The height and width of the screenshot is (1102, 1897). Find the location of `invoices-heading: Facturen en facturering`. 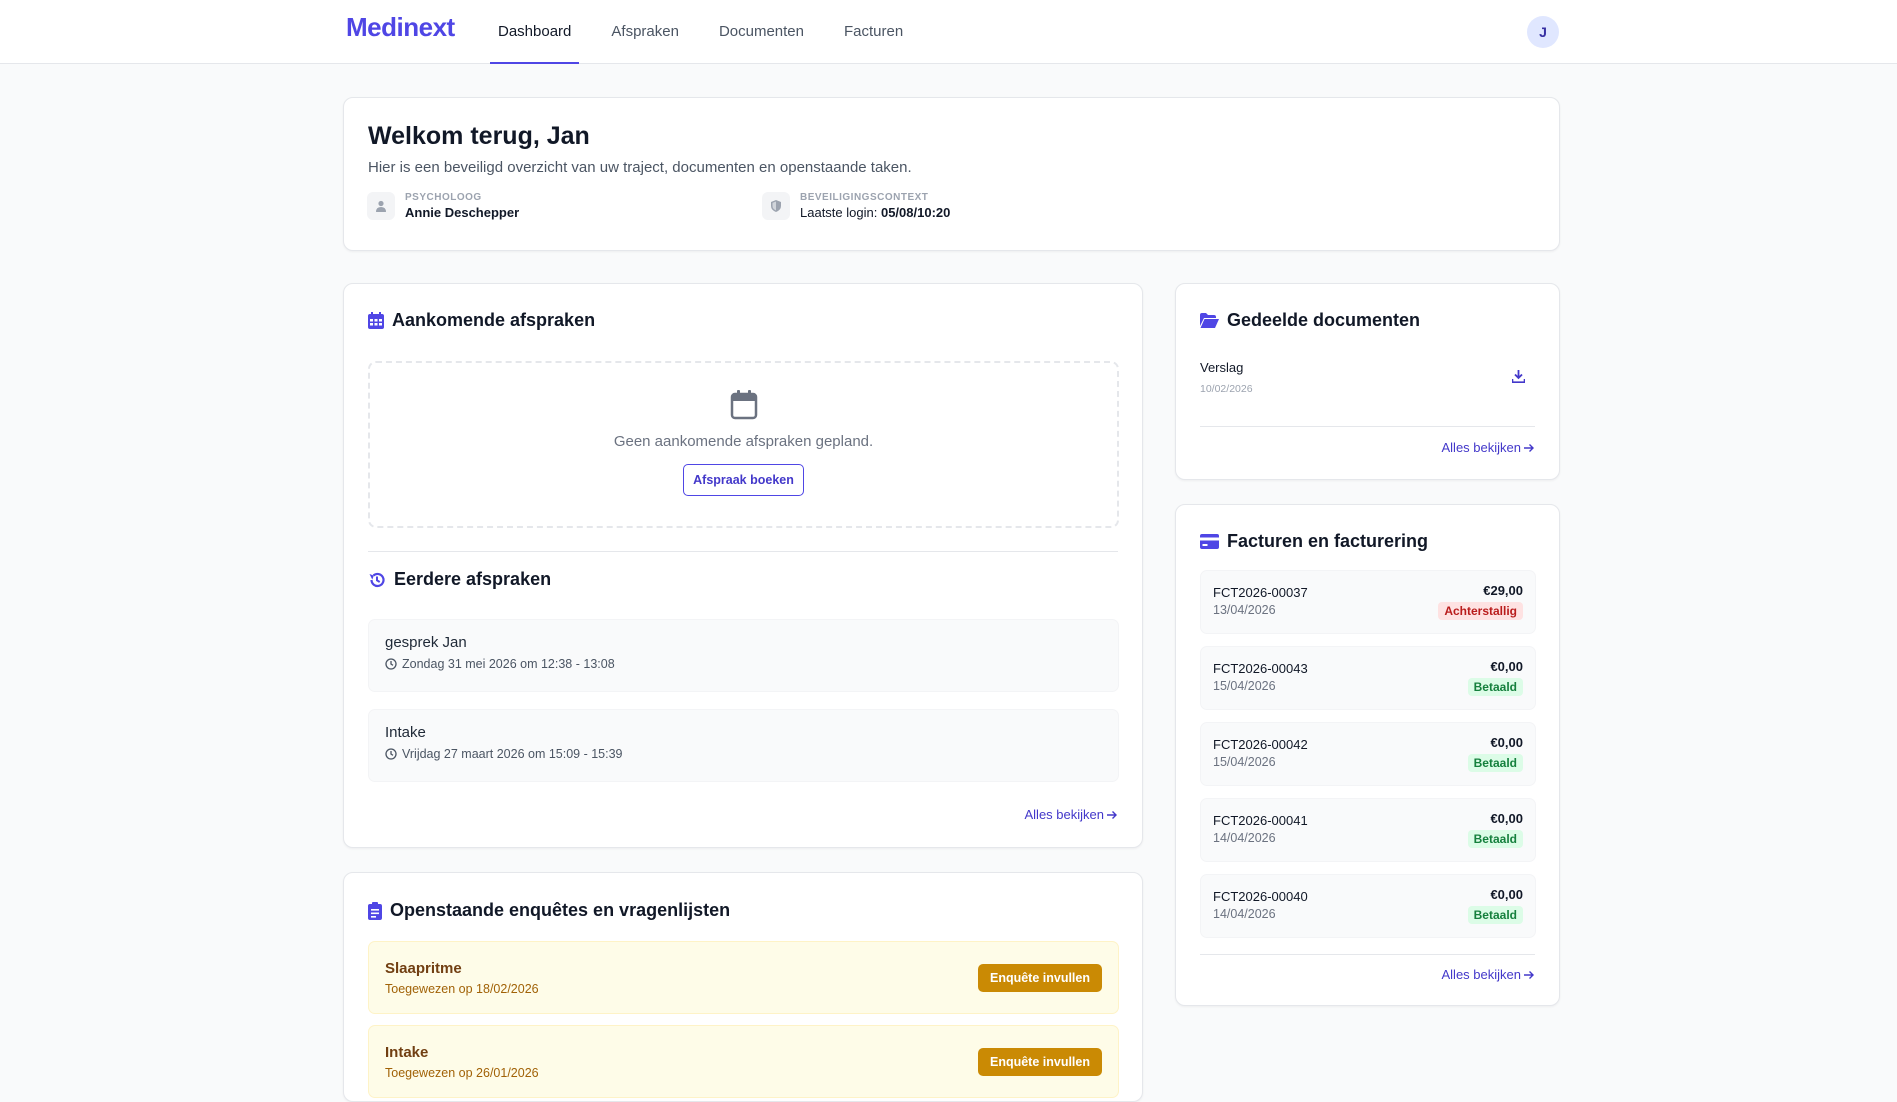

invoices-heading: Facturen en facturering is located at coordinates (1314, 541).